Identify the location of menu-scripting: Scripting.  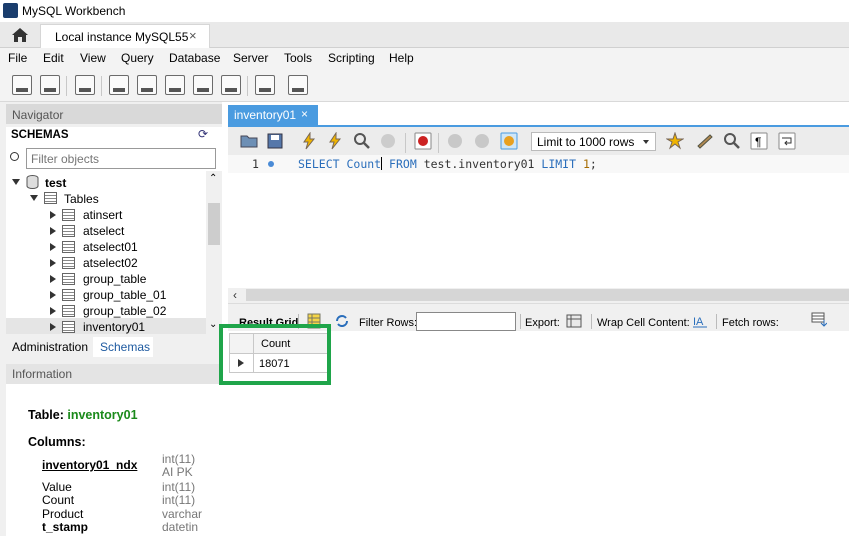
(351, 58).